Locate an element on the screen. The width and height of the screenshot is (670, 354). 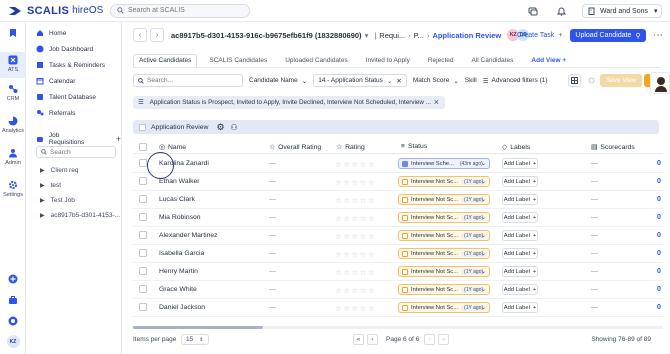
nav-item-tasks: Tasks & Reminders is located at coordinates (70, 65).